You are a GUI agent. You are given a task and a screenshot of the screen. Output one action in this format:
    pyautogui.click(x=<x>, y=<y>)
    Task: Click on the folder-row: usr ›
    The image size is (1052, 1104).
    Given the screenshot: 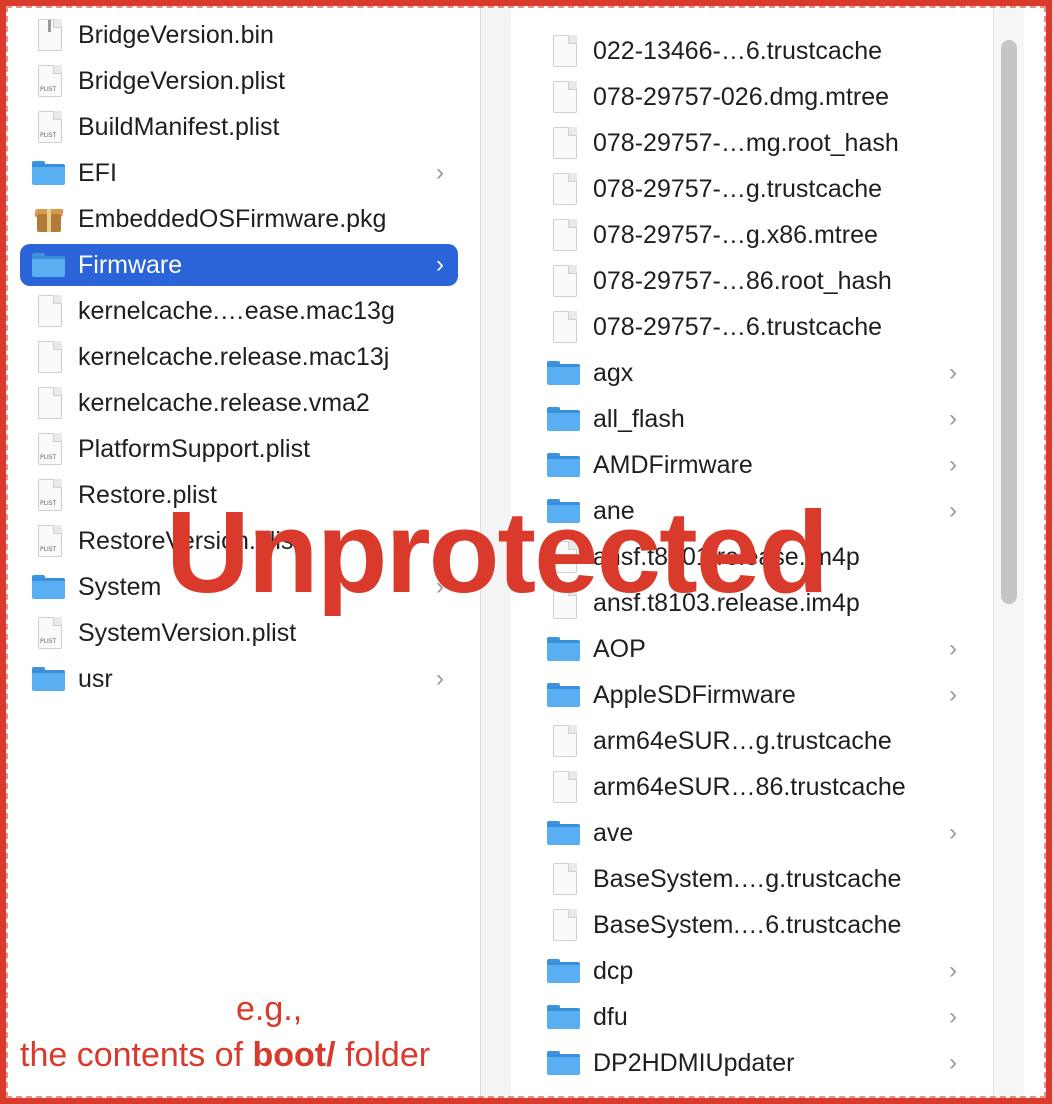 What is the action you would take?
    pyautogui.click(x=239, y=679)
    